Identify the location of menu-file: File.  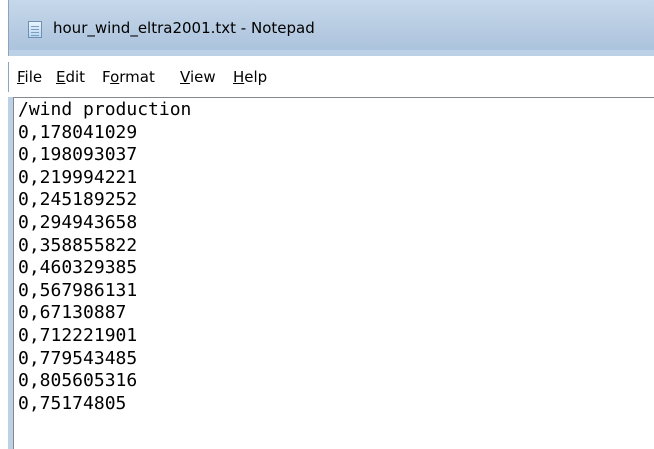
(29, 77).